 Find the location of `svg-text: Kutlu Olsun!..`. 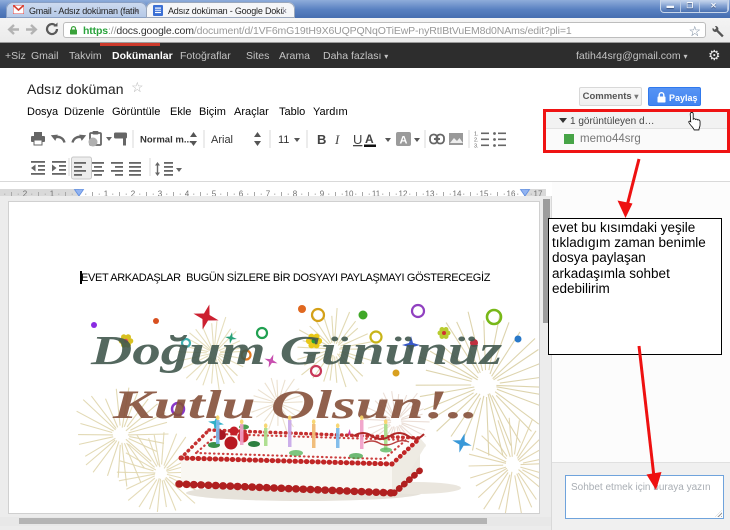

svg-text: Kutlu Olsun!.. is located at coordinates (294, 404).